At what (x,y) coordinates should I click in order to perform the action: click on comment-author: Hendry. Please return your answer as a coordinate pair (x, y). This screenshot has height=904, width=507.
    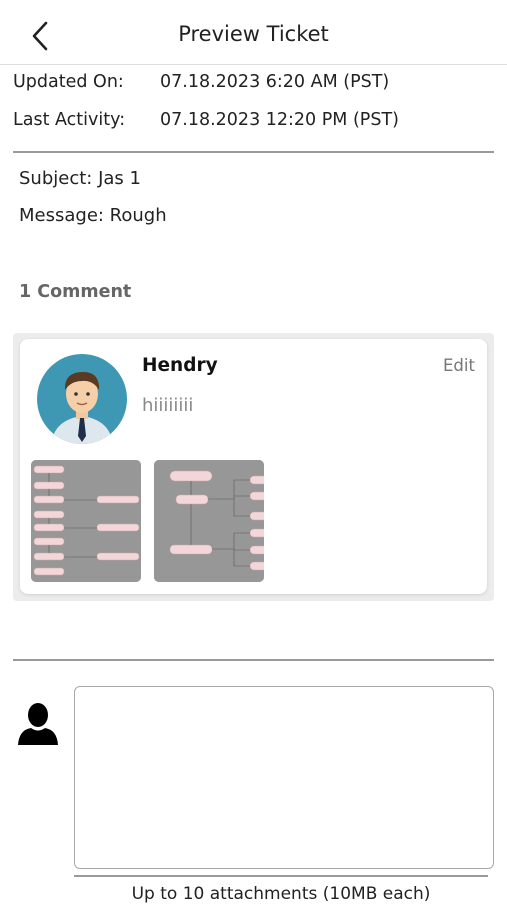
    Looking at the image, I should click on (180, 365).